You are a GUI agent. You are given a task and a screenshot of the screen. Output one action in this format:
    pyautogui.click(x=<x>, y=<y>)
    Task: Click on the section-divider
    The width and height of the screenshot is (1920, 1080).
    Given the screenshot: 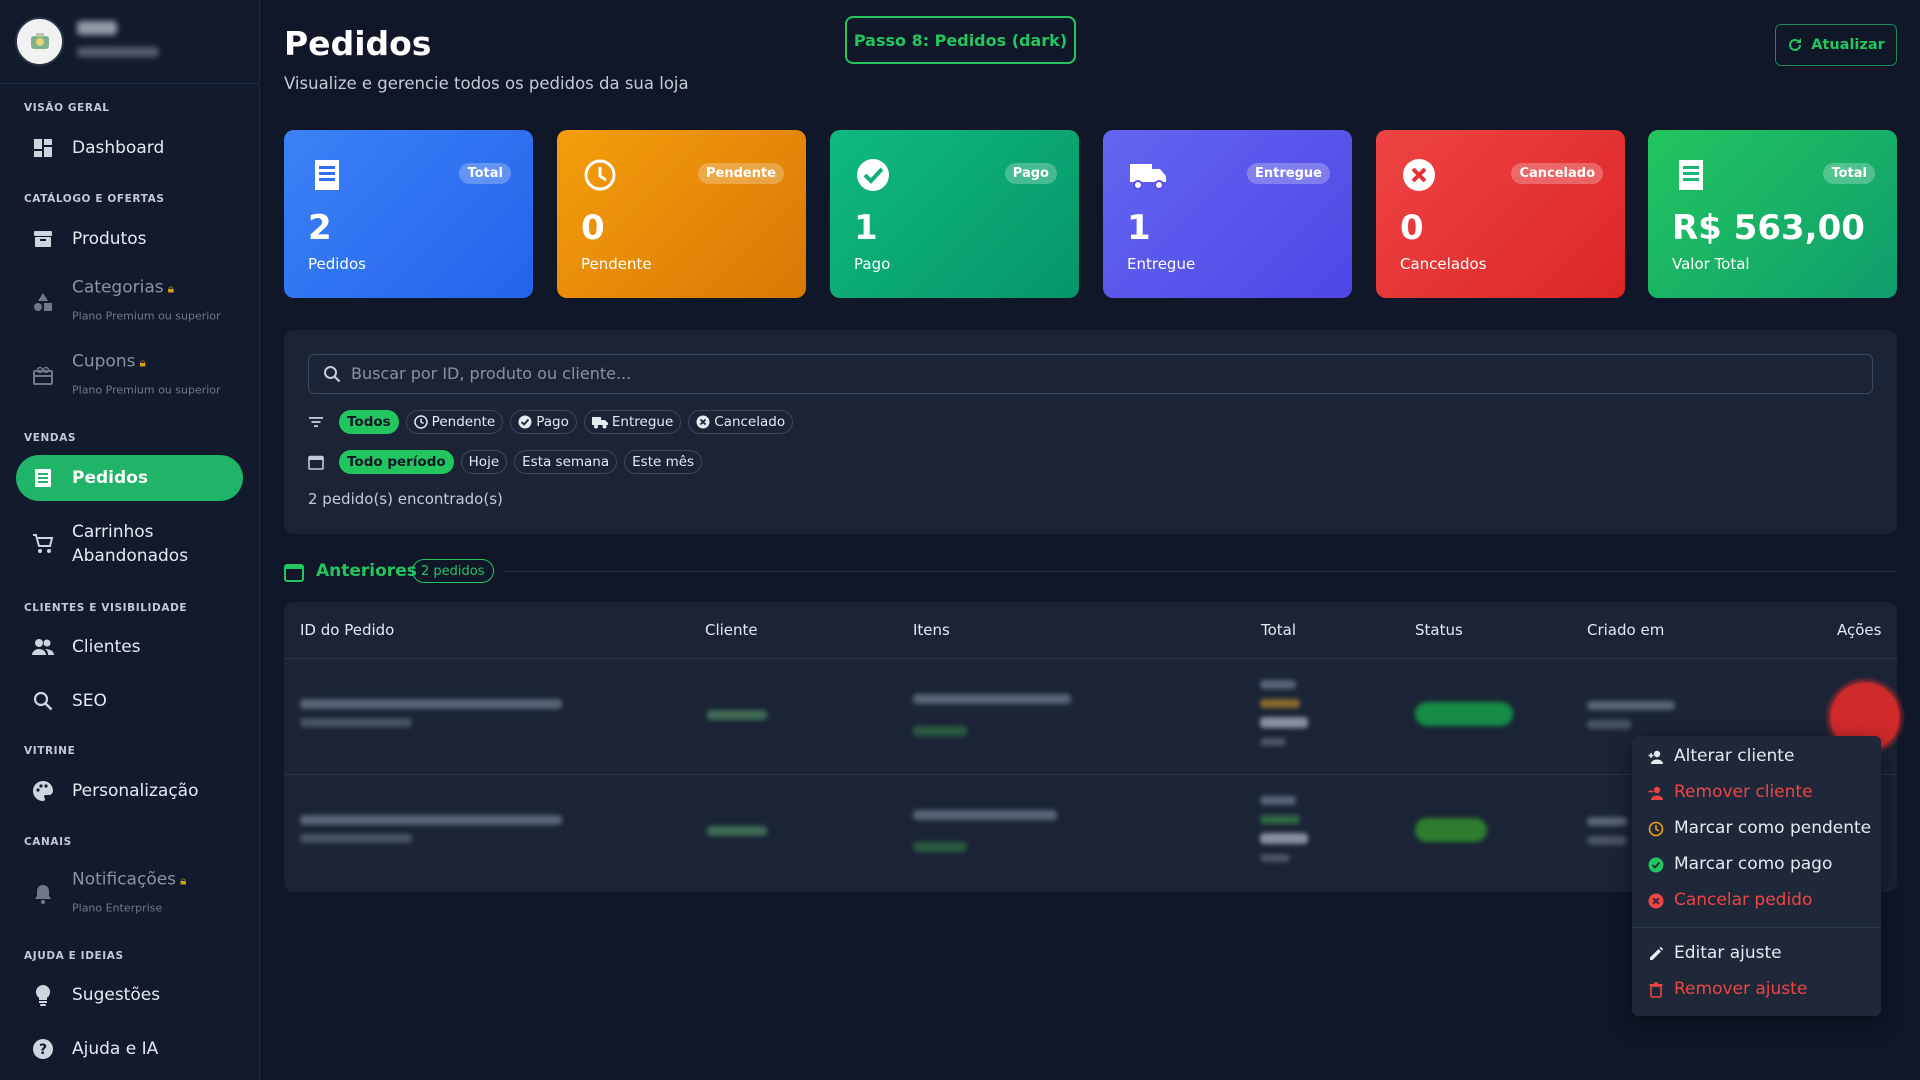 What is the action you would take?
    pyautogui.click(x=1200, y=571)
    